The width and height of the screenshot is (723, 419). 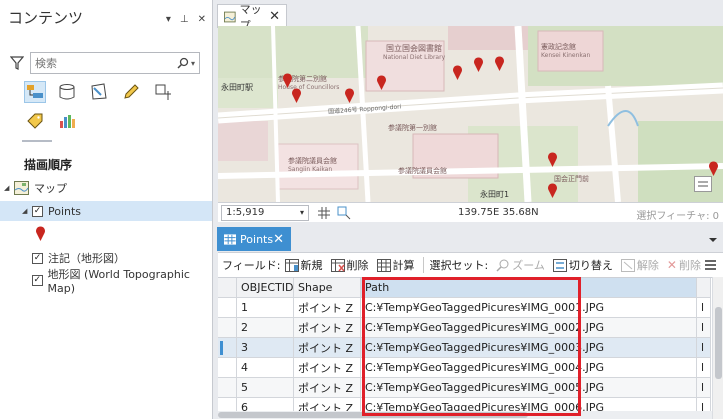 I want to click on switch-selection-label: 切り替え, so click(x=590, y=265).